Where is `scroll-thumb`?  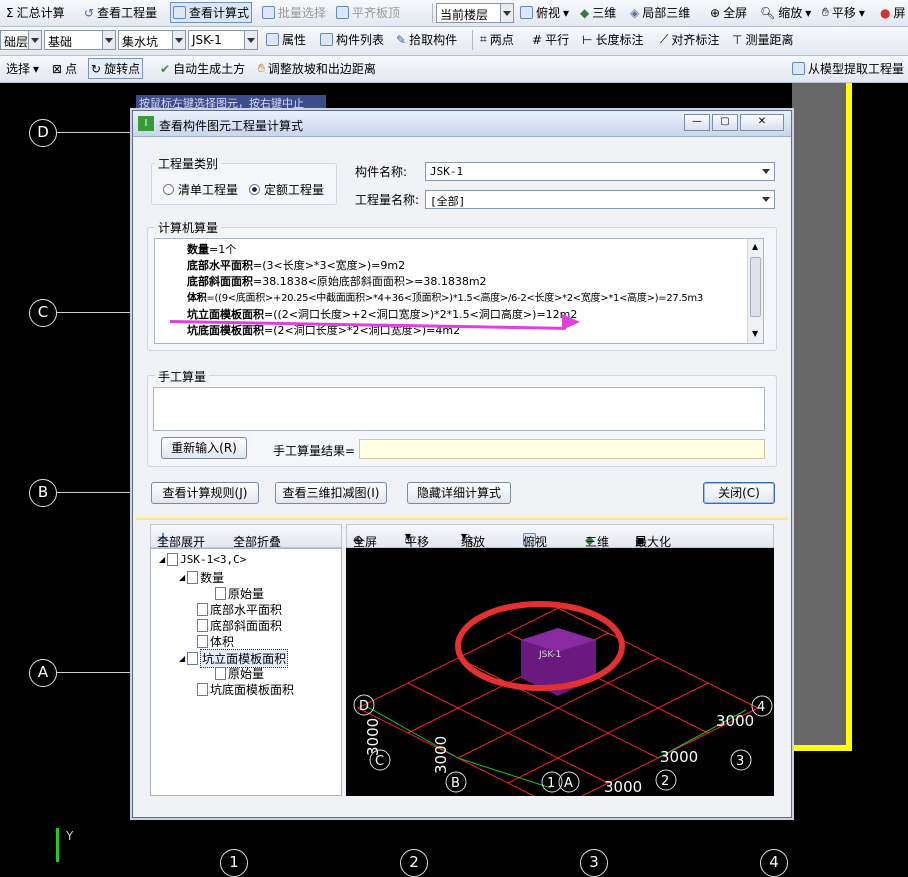
scroll-thumb is located at coordinates (755, 287).